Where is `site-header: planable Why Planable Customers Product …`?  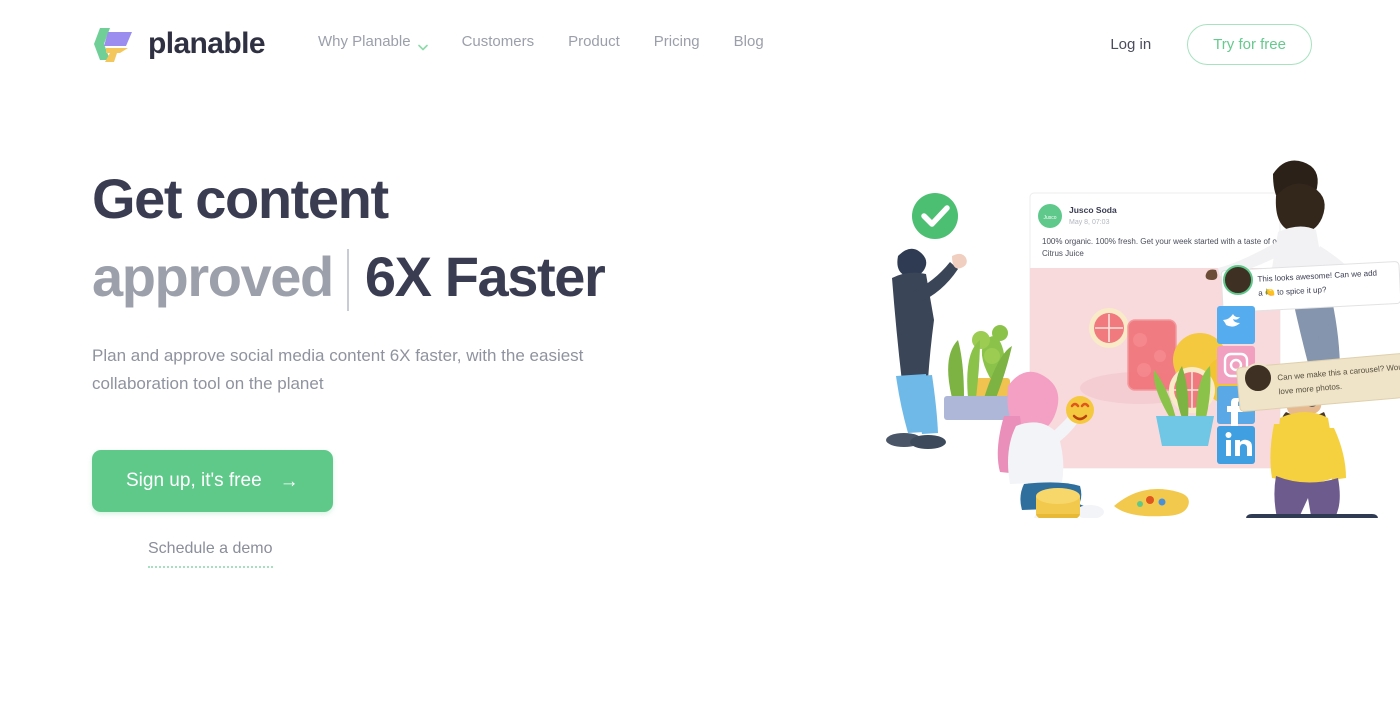
site-header: planable Why Planable Customers Product … is located at coordinates (700, 44).